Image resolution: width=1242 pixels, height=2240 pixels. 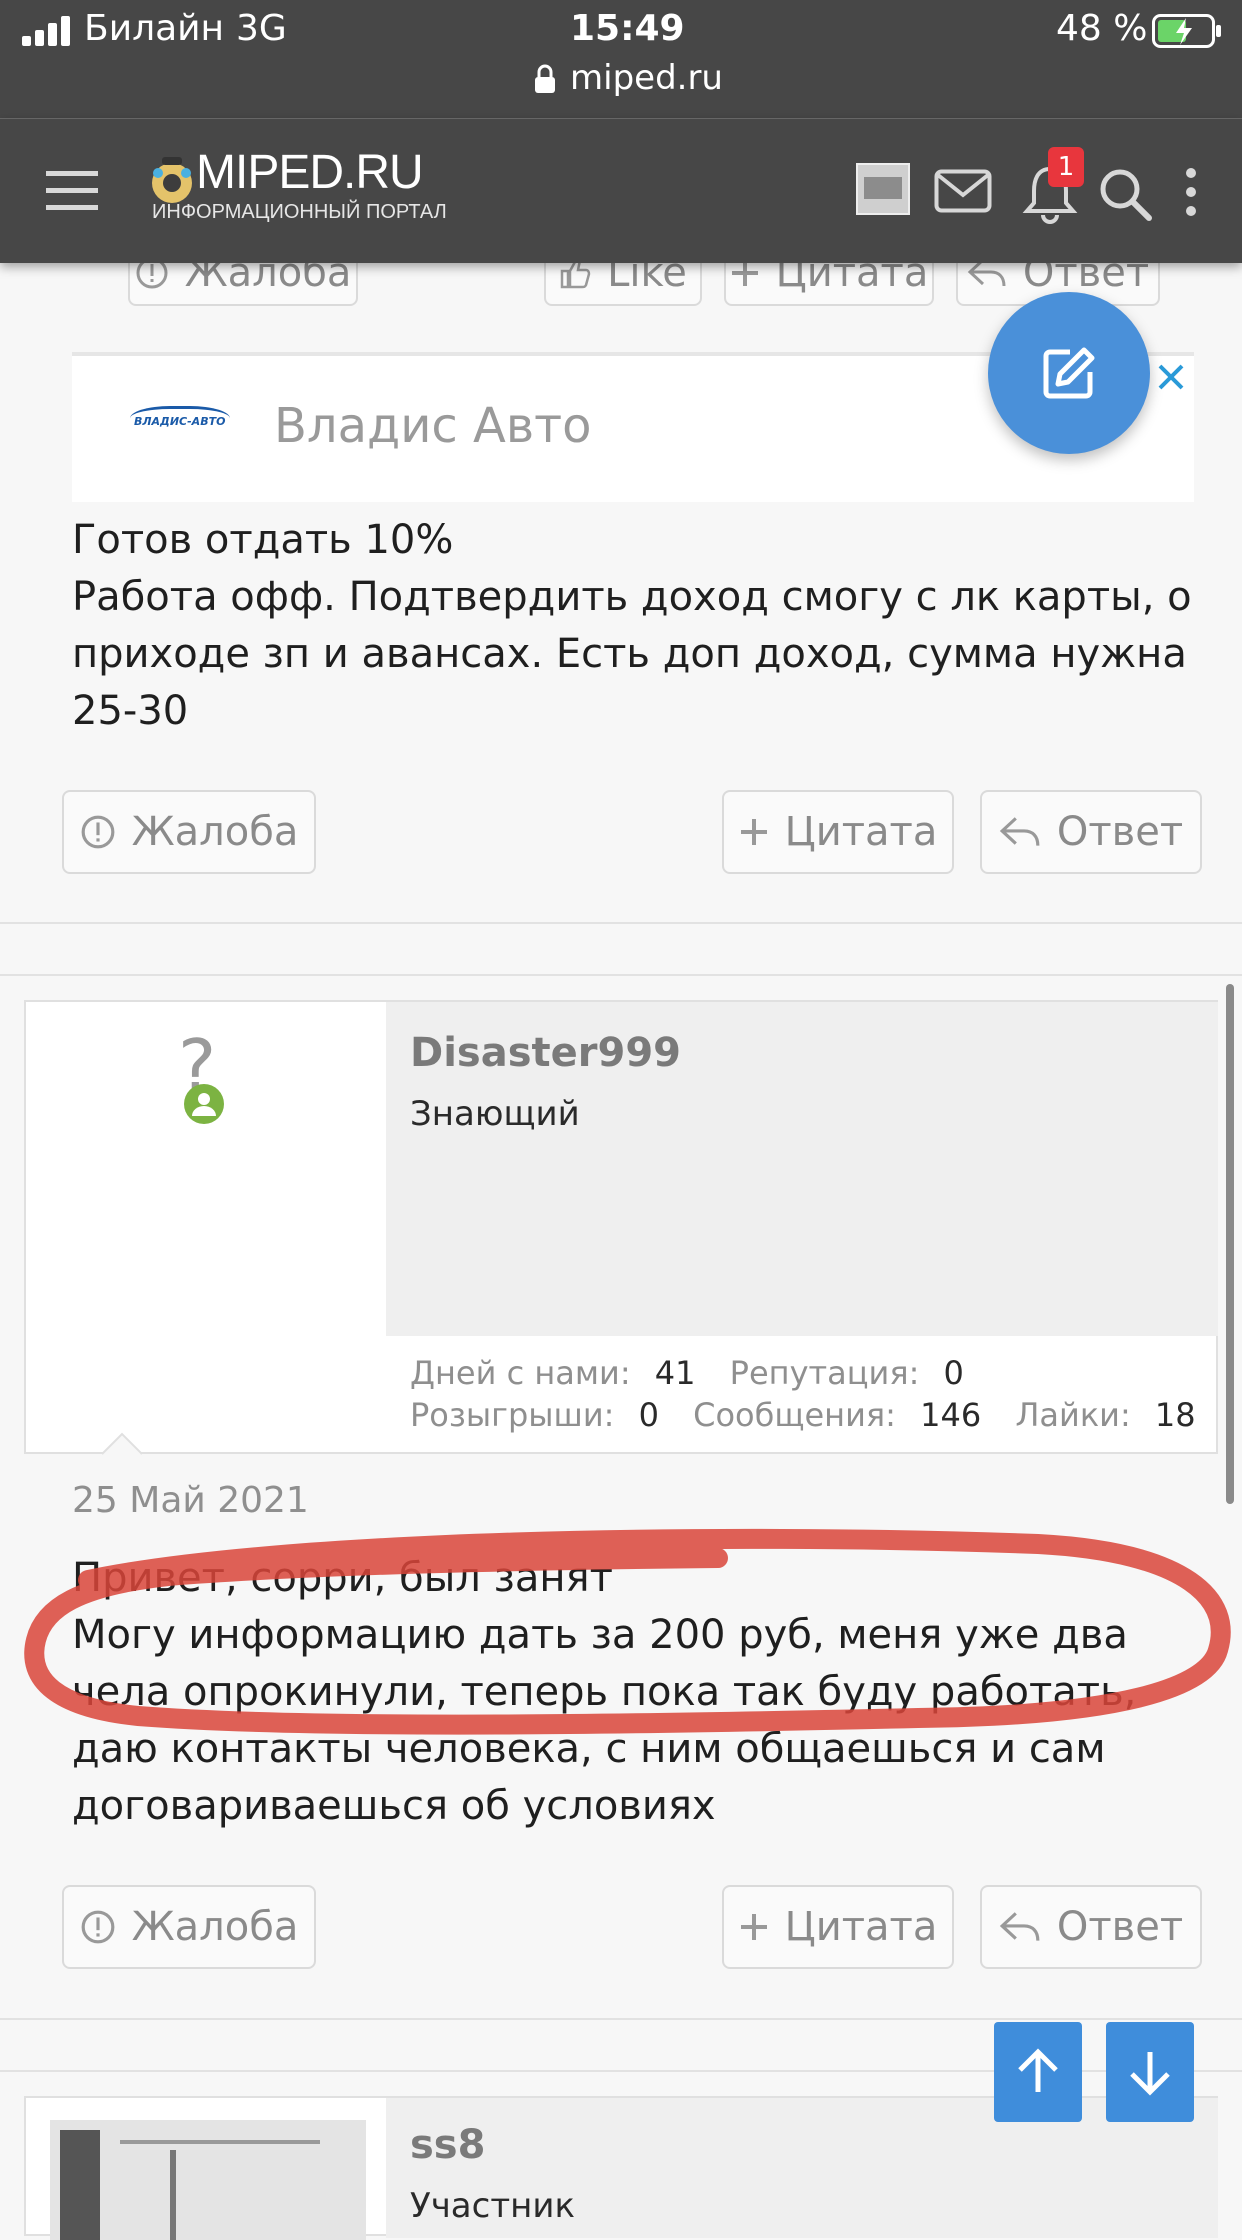 What do you see at coordinates (621, 190) in the screenshot?
I see `site-header: MIPED.RU ИНФОРМАЦИОННЫЙ ПОРТАЛ 1` at bounding box center [621, 190].